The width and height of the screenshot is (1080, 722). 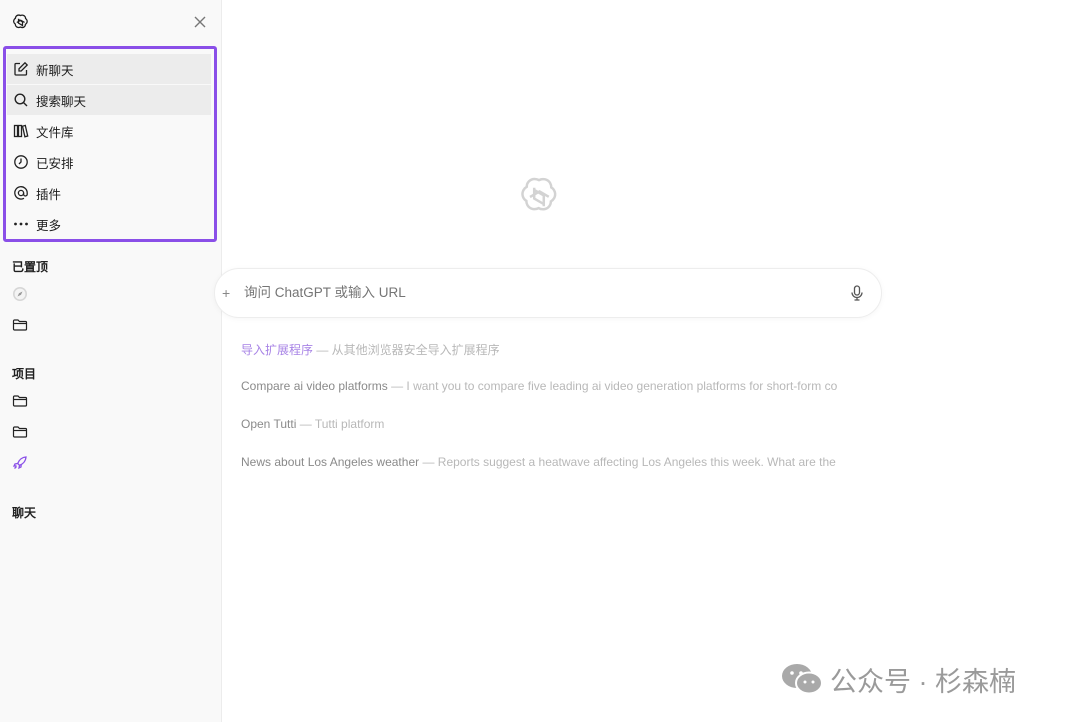 What do you see at coordinates (21, 100) in the screenshot?
I see `search-icon` at bounding box center [21, 100].